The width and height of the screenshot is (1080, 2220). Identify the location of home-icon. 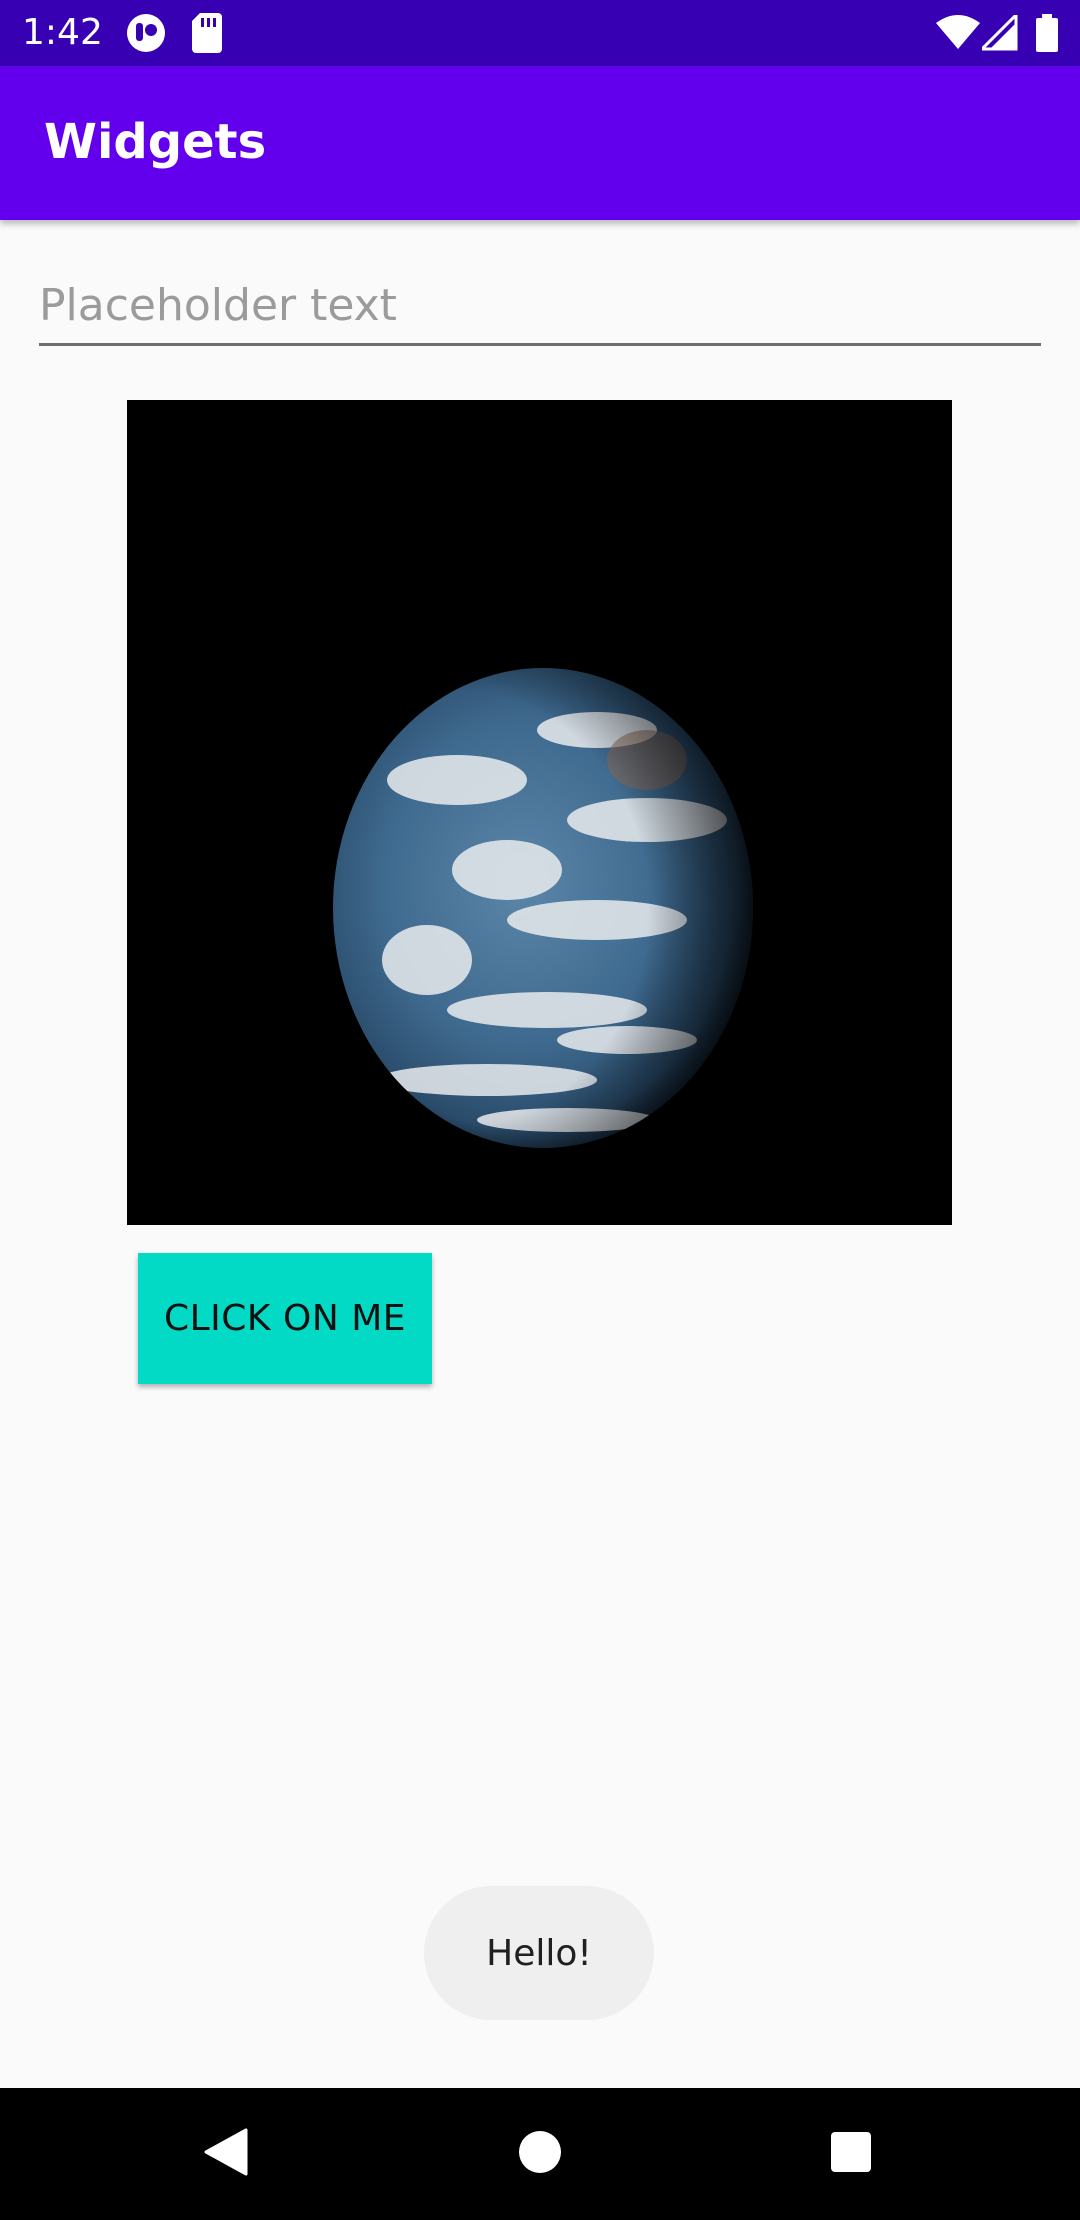
(540, 2152).